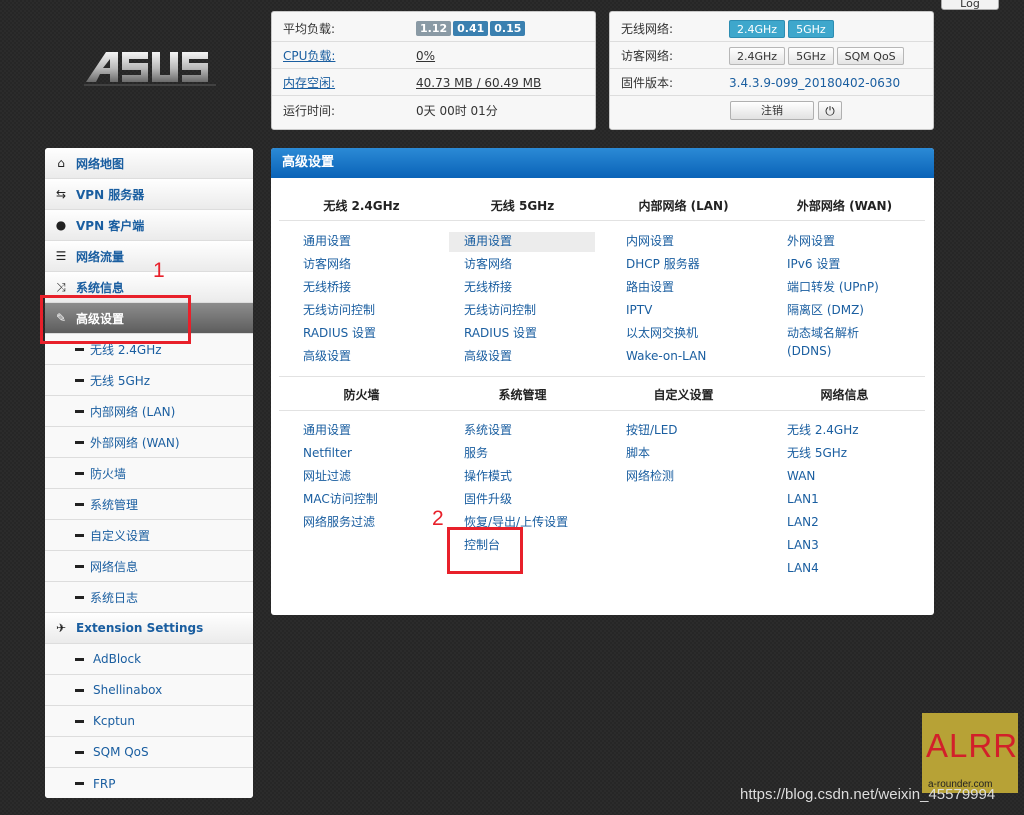 This screenshot has width=1024, height=815. I want to click on sidebar-subitem-wan: 外部网络 (WAN), so click(149, 442).